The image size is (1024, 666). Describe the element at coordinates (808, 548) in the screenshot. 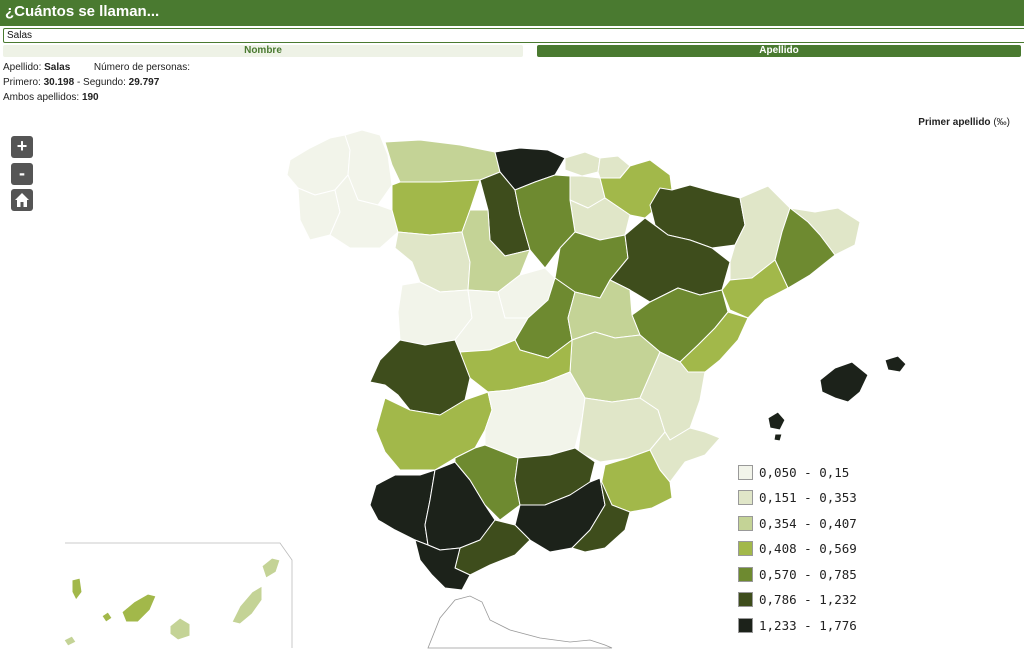

I see `legend-label: 0,408 - 0,569` at that location.